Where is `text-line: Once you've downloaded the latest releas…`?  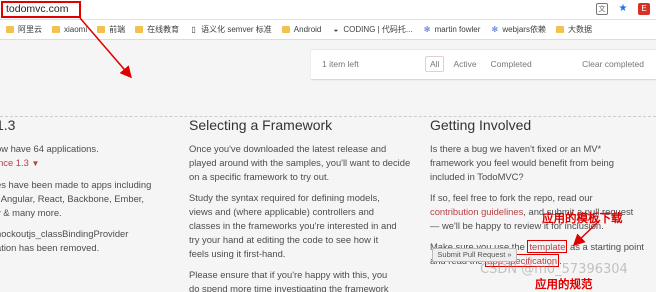
text-line: Once you've downloaded the latest releas… is located at coordinates (288, 148).